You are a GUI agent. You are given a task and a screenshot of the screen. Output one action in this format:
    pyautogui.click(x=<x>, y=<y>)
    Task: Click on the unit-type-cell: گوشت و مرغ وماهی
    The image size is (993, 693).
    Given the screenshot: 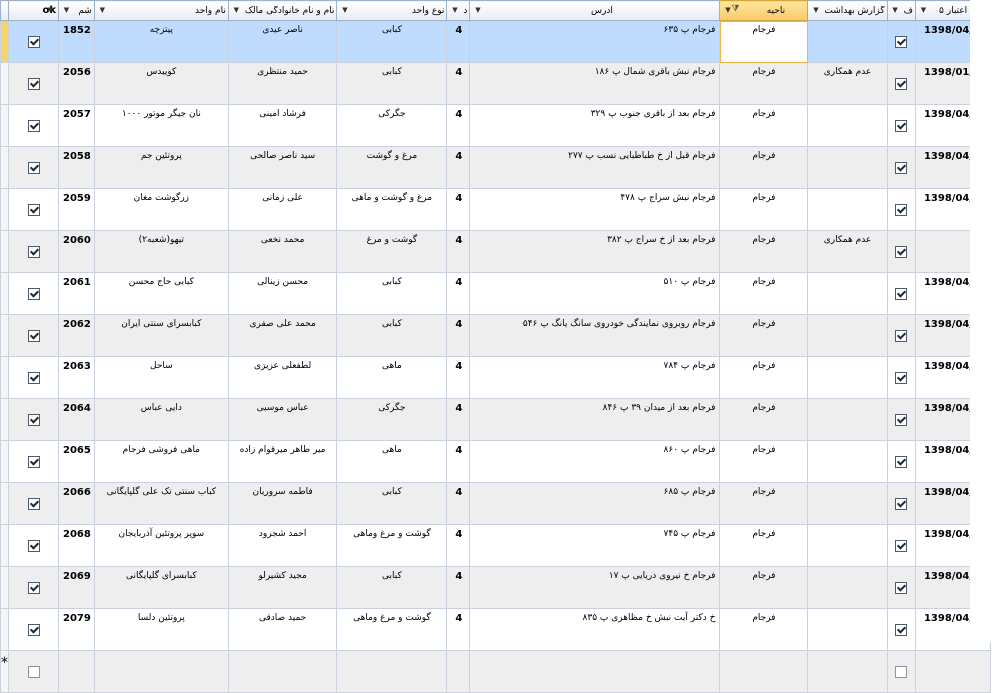 What is the action you would take?
    pyautogui.click(x=392, y=629)
    